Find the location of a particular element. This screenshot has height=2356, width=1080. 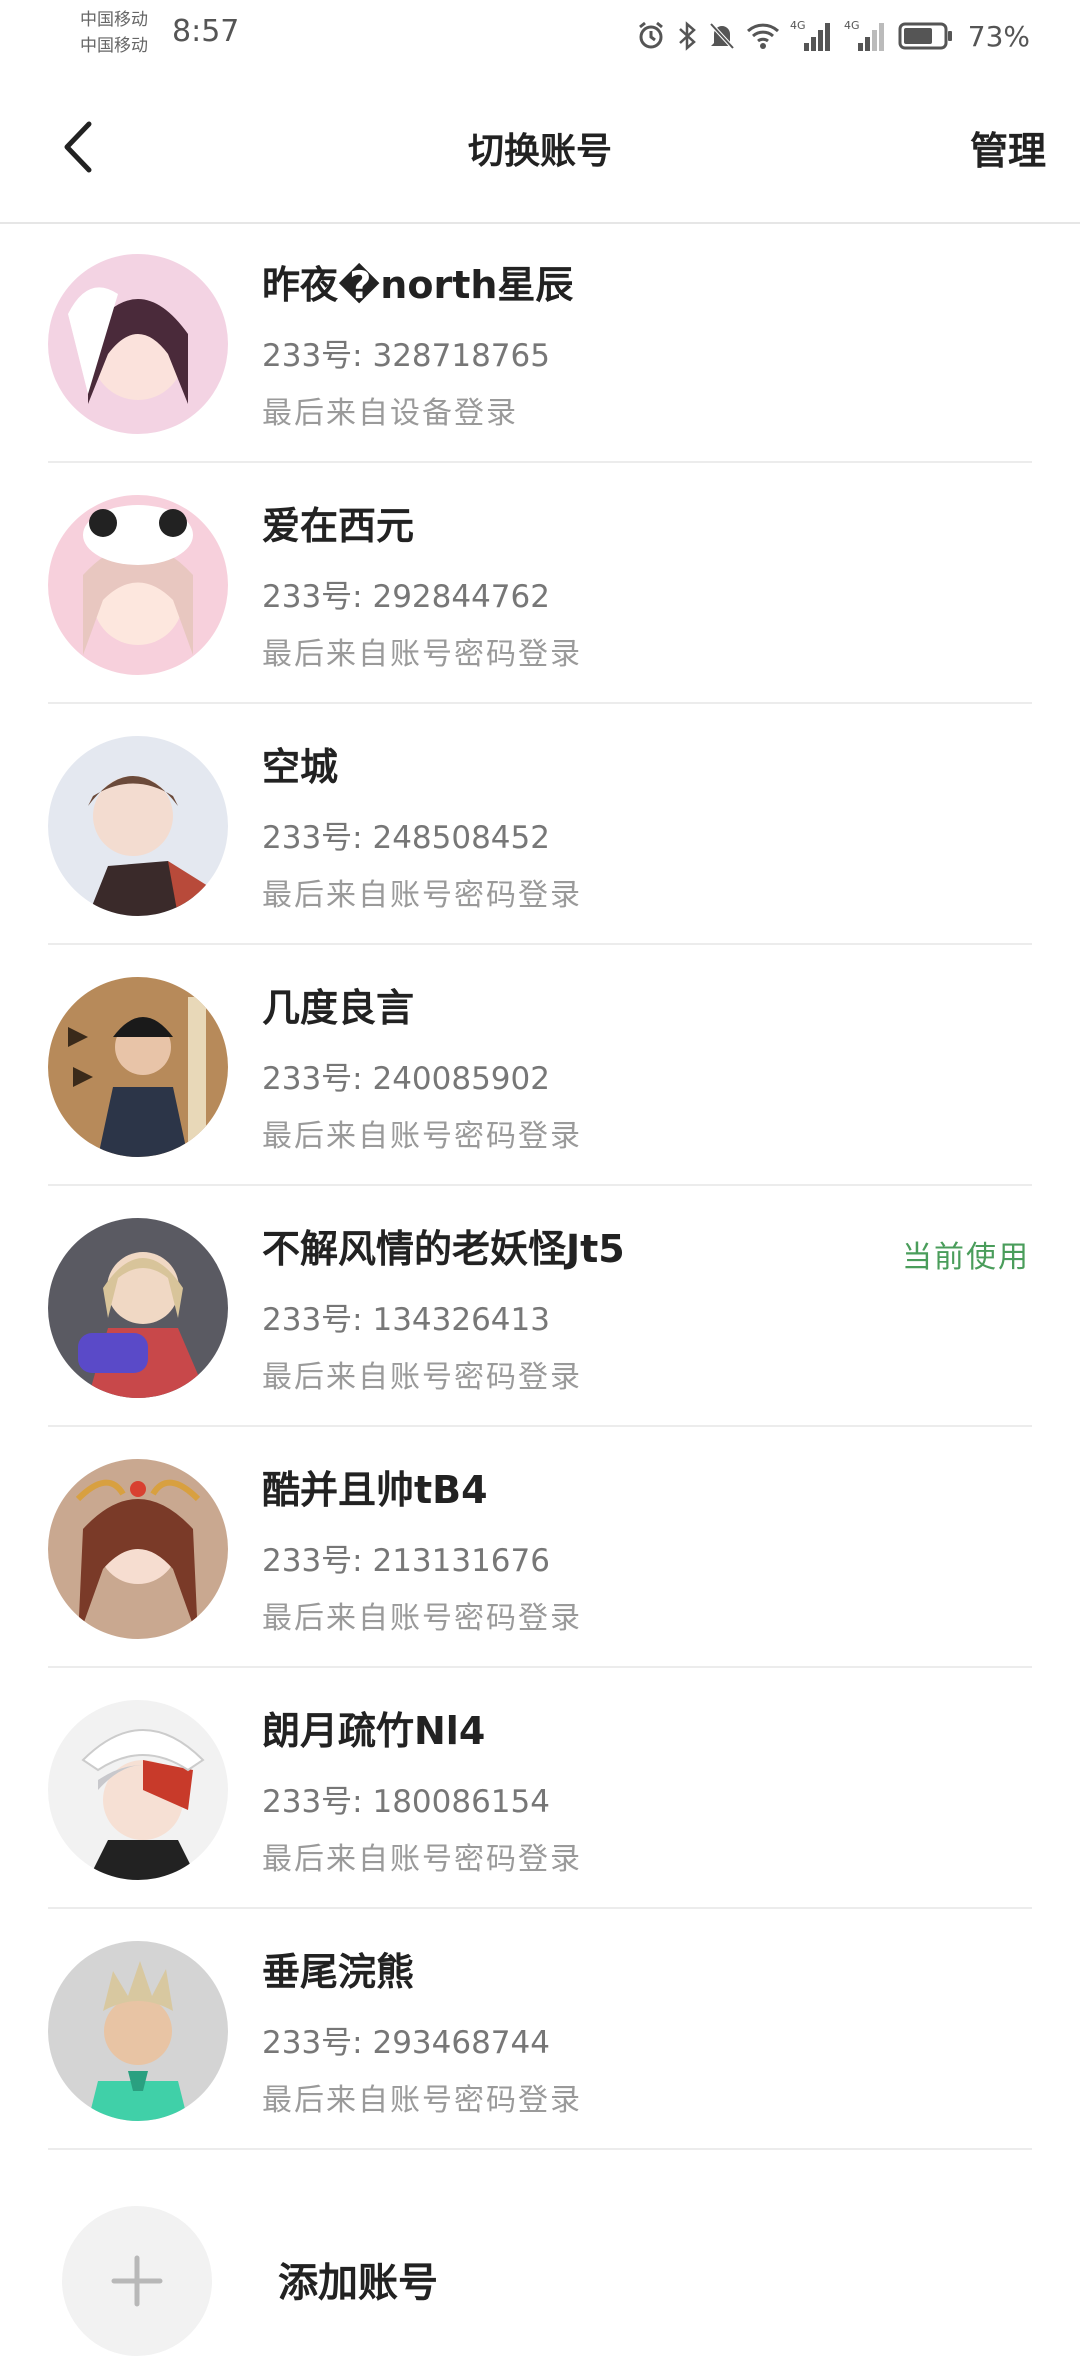

account-name: 几度良言 is located at coordinates (338, 1008).